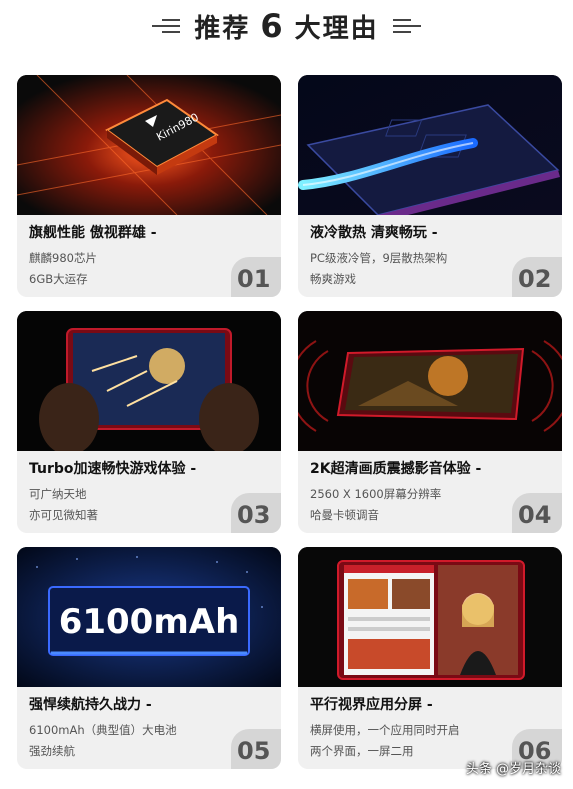  I want to click on card-number-badge: 04, so click(537, 513).